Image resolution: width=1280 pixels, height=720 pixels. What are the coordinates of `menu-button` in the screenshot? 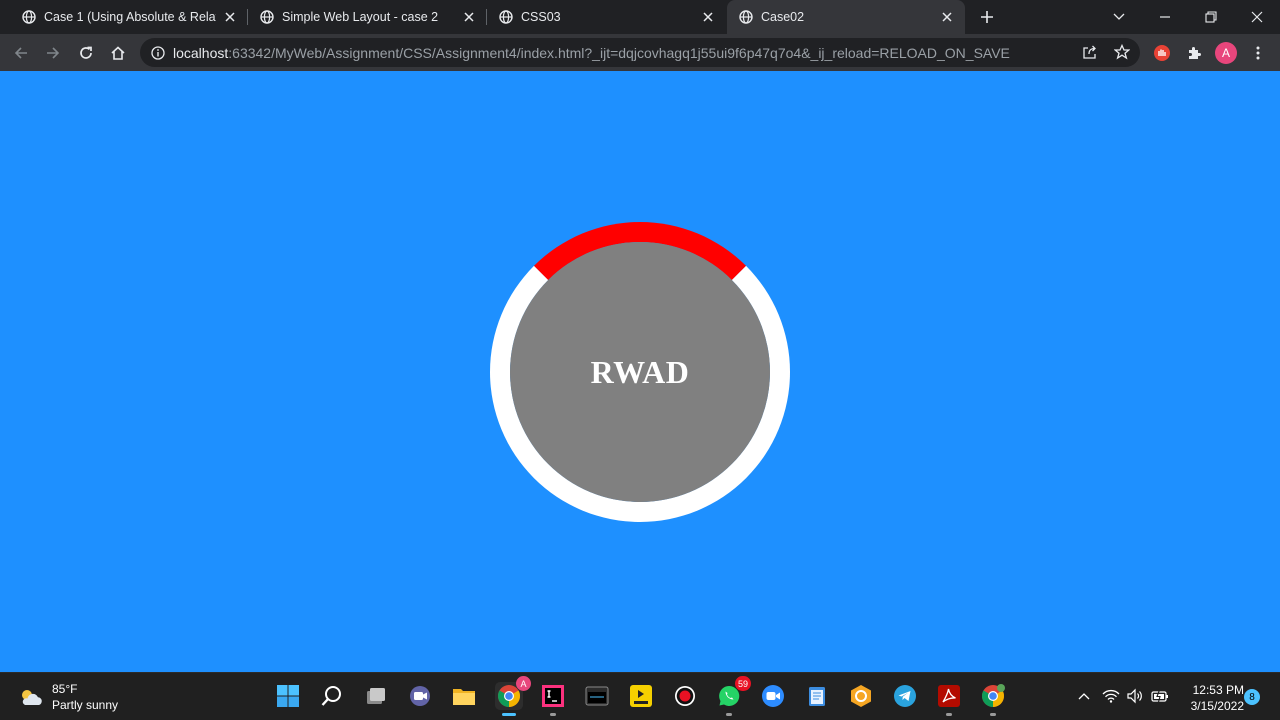 It's located at (1258, 53).